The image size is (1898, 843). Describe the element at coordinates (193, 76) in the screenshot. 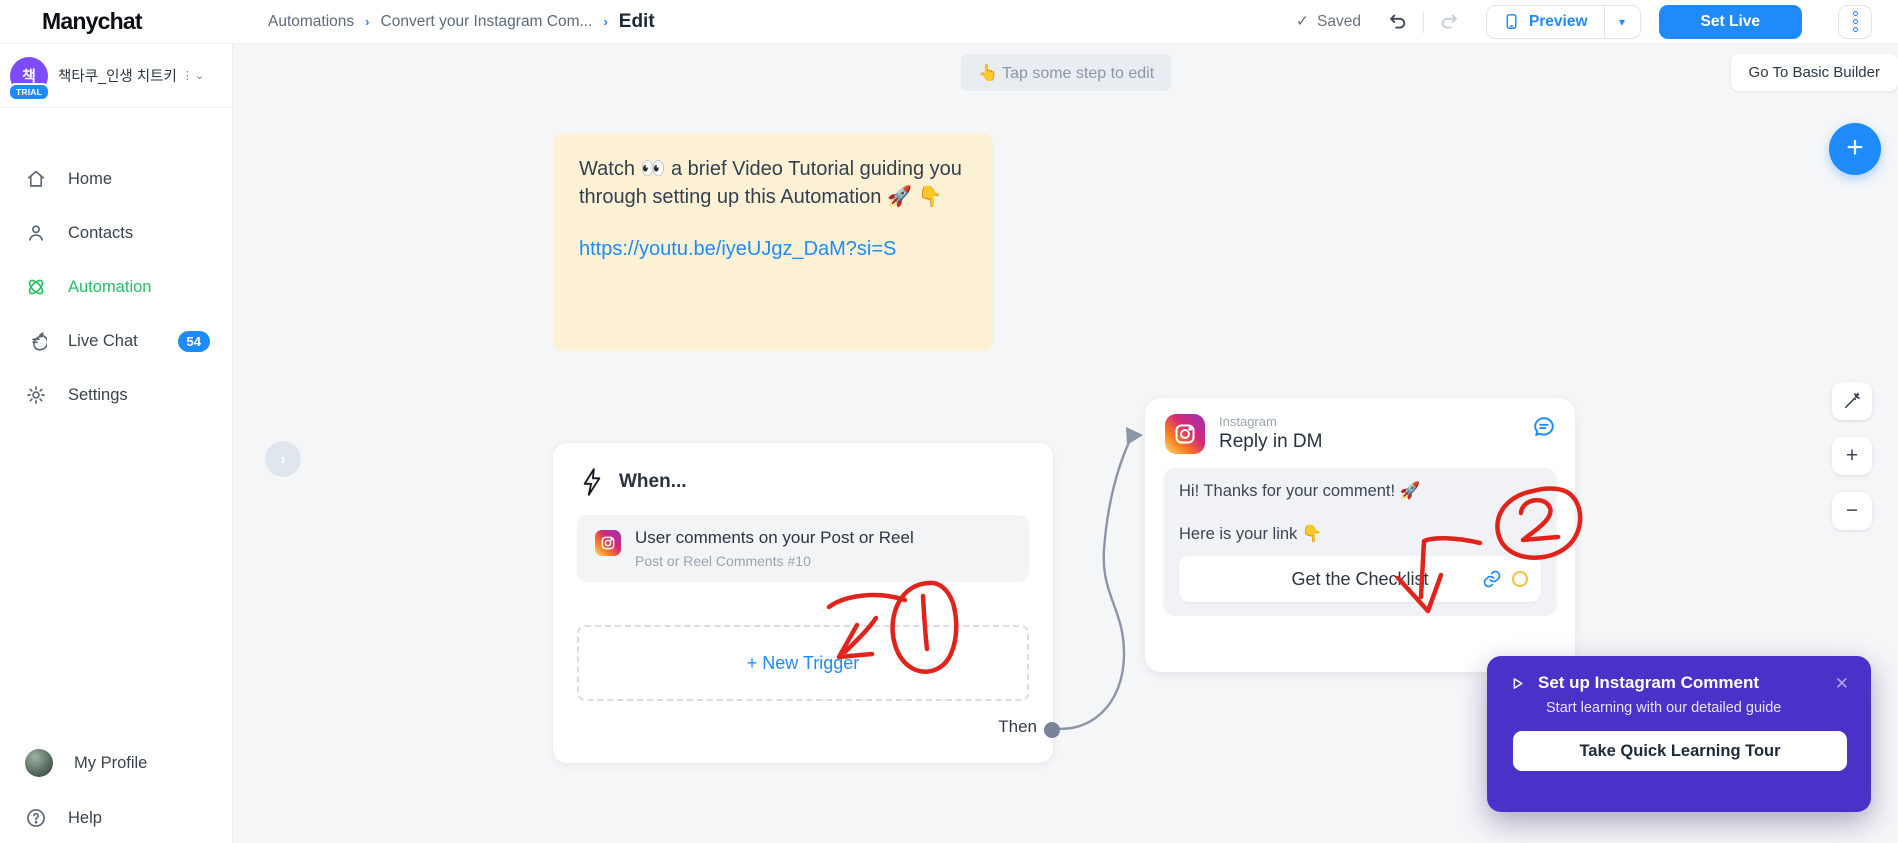

I see `account-chevron-icon: ⋮ ⌄` at that location.